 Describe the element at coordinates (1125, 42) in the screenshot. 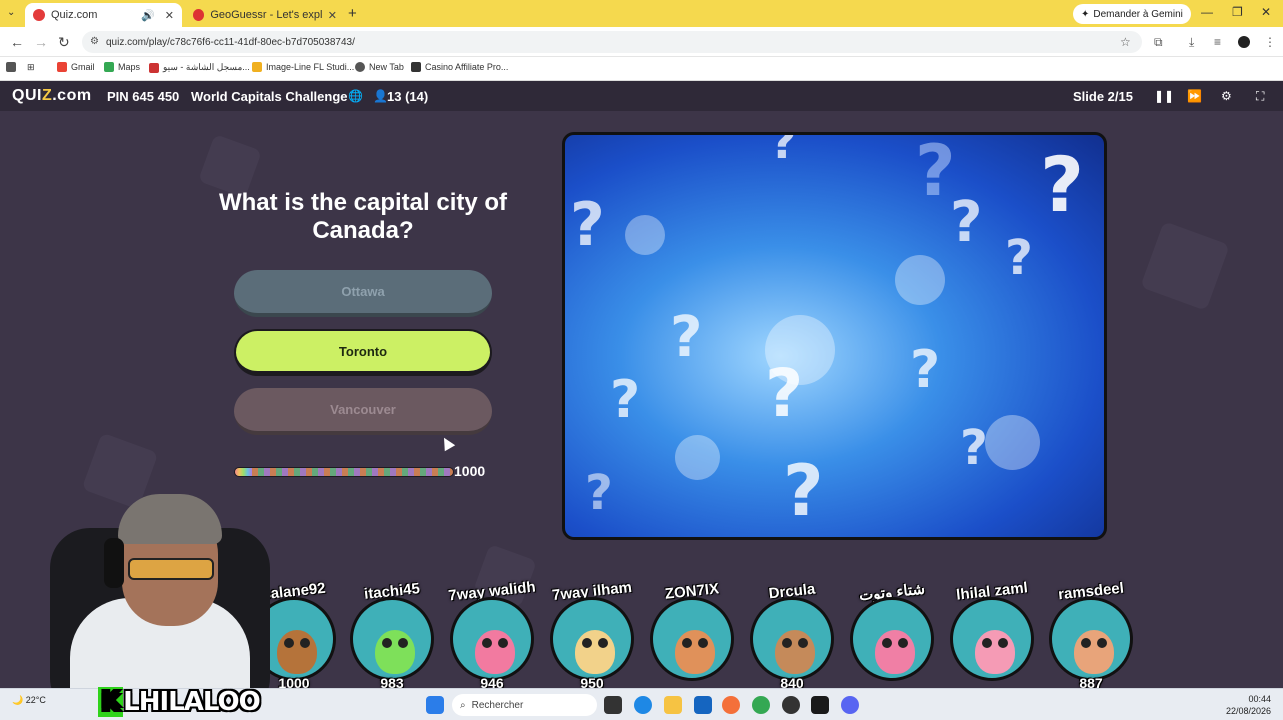

I see `bookmark-star-icon: ☆` at that location.